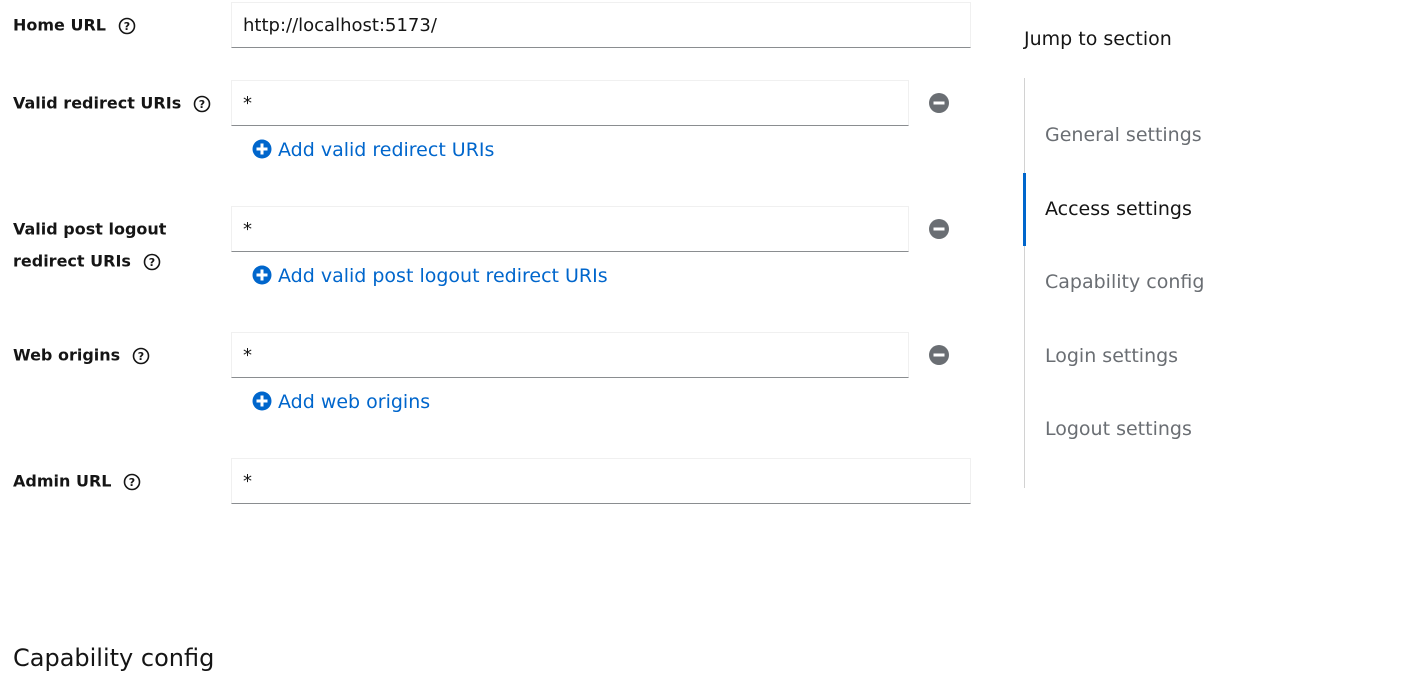  Describe the element at coordinates (62, 481) in the screenshot. I see `admin-url-label-text: Admin URL` at that location.